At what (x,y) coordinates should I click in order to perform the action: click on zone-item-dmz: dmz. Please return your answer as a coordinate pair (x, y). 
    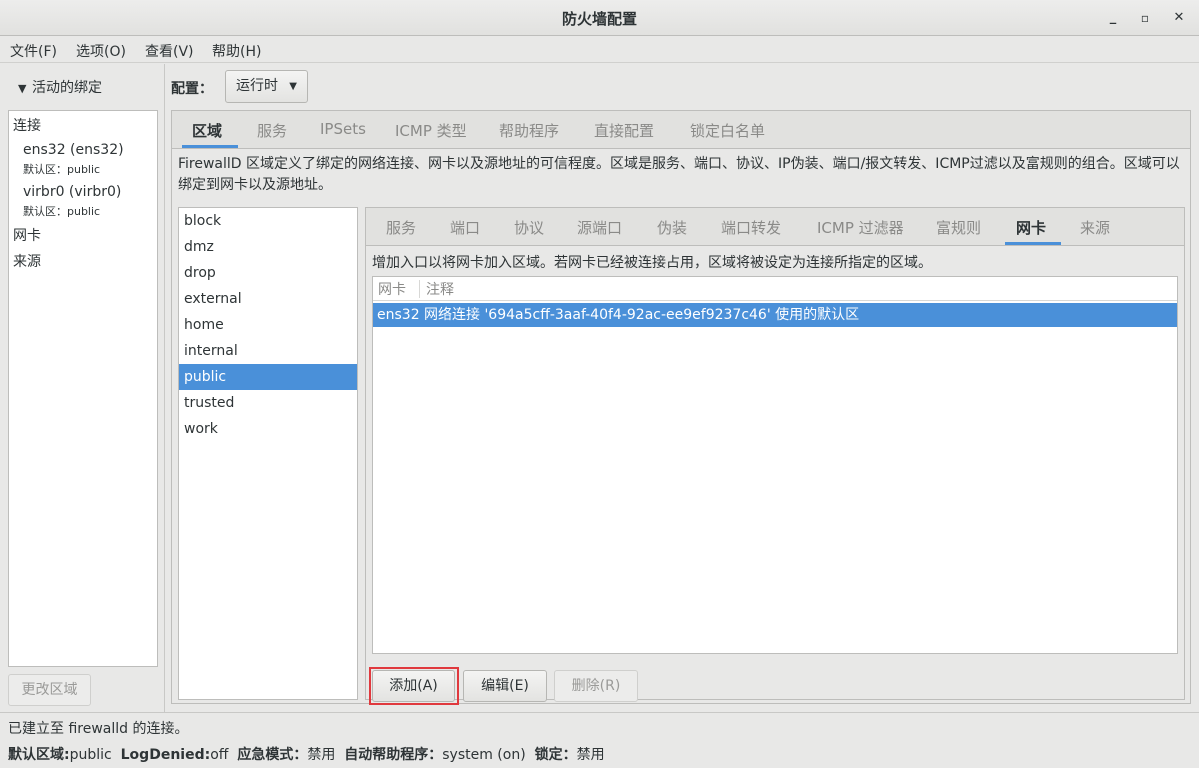
    Looking at the image, I should click on (268, 247).